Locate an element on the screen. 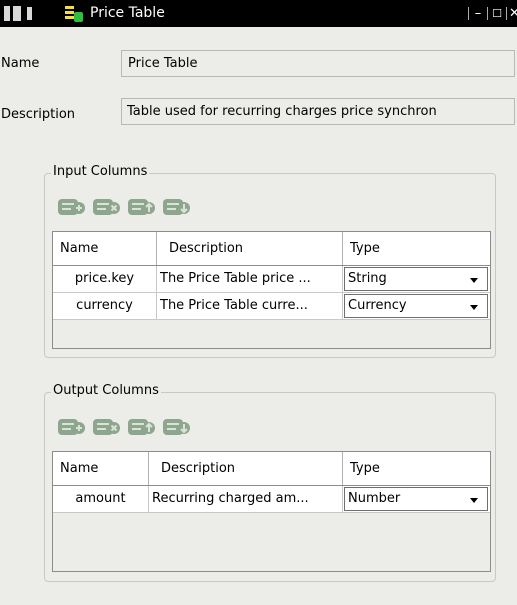 This screenshot has width=517, height=605. minimize-button: – is located at coordinates (478, 13).